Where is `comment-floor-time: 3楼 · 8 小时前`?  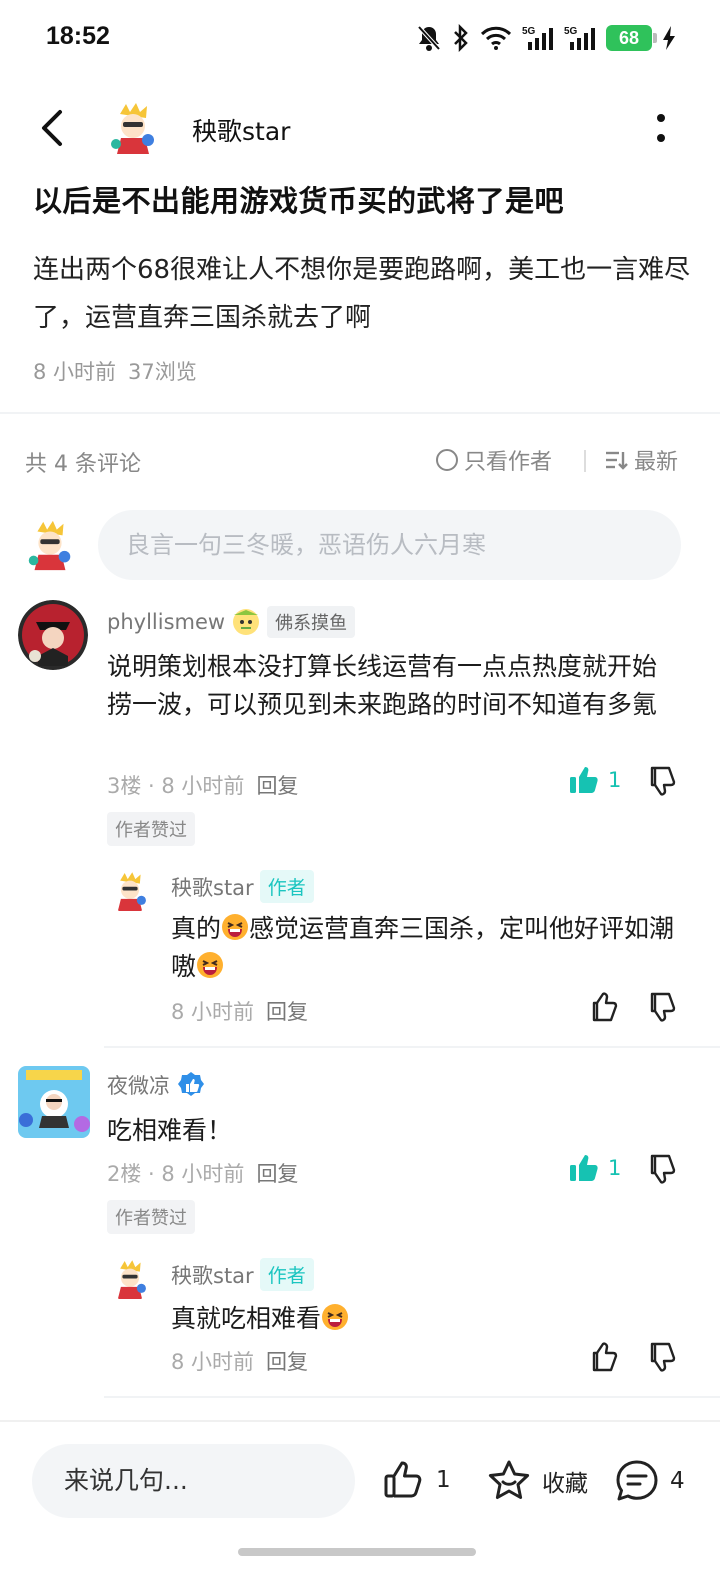 comment-floor-time: 3楼 · 8 小时前 is located at coordinates (176, 786).